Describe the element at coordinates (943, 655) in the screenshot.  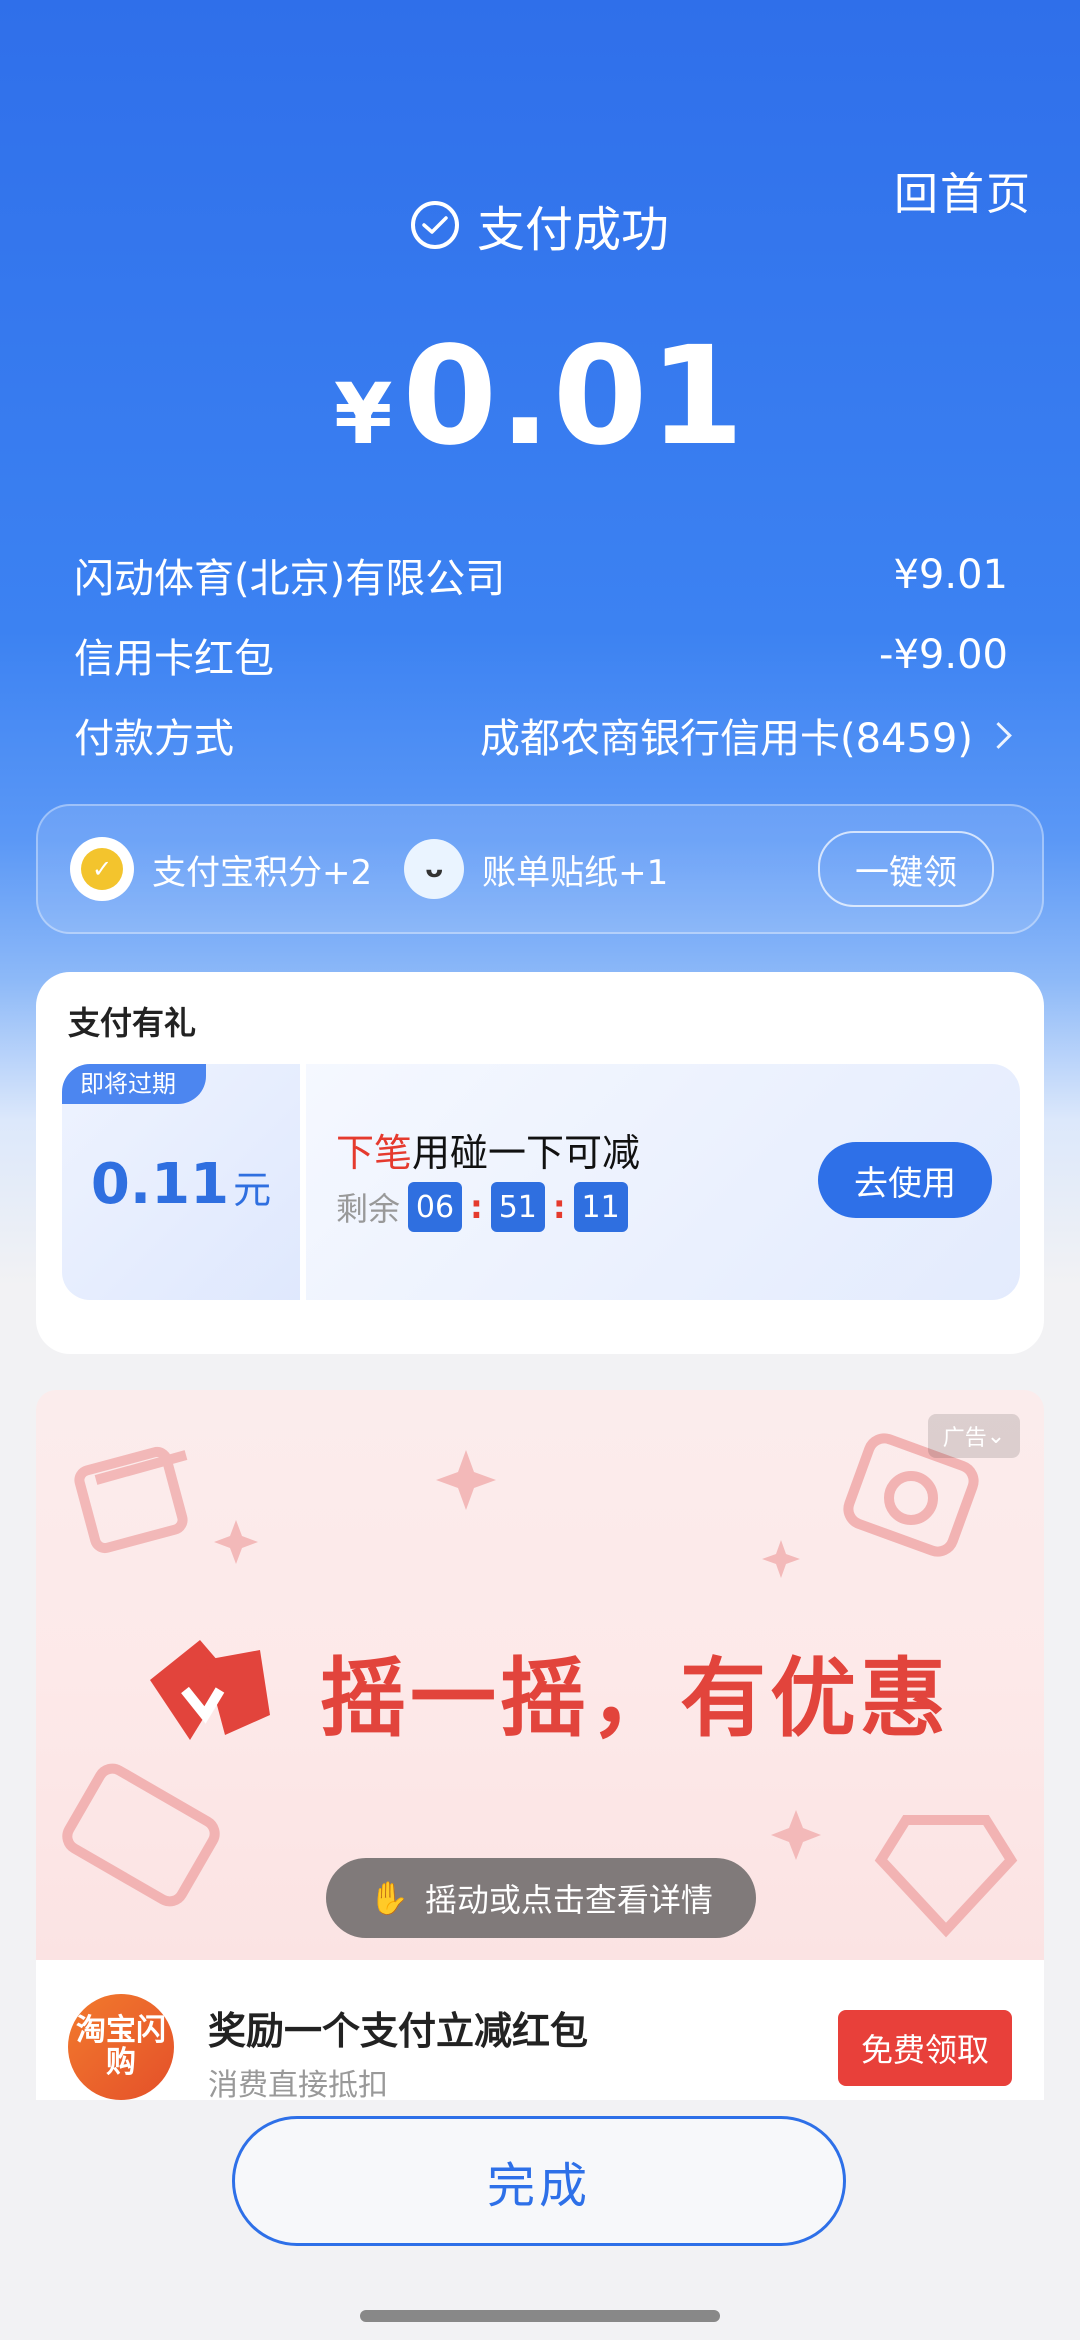
I see `detail-value: -¥9.00` at that location.